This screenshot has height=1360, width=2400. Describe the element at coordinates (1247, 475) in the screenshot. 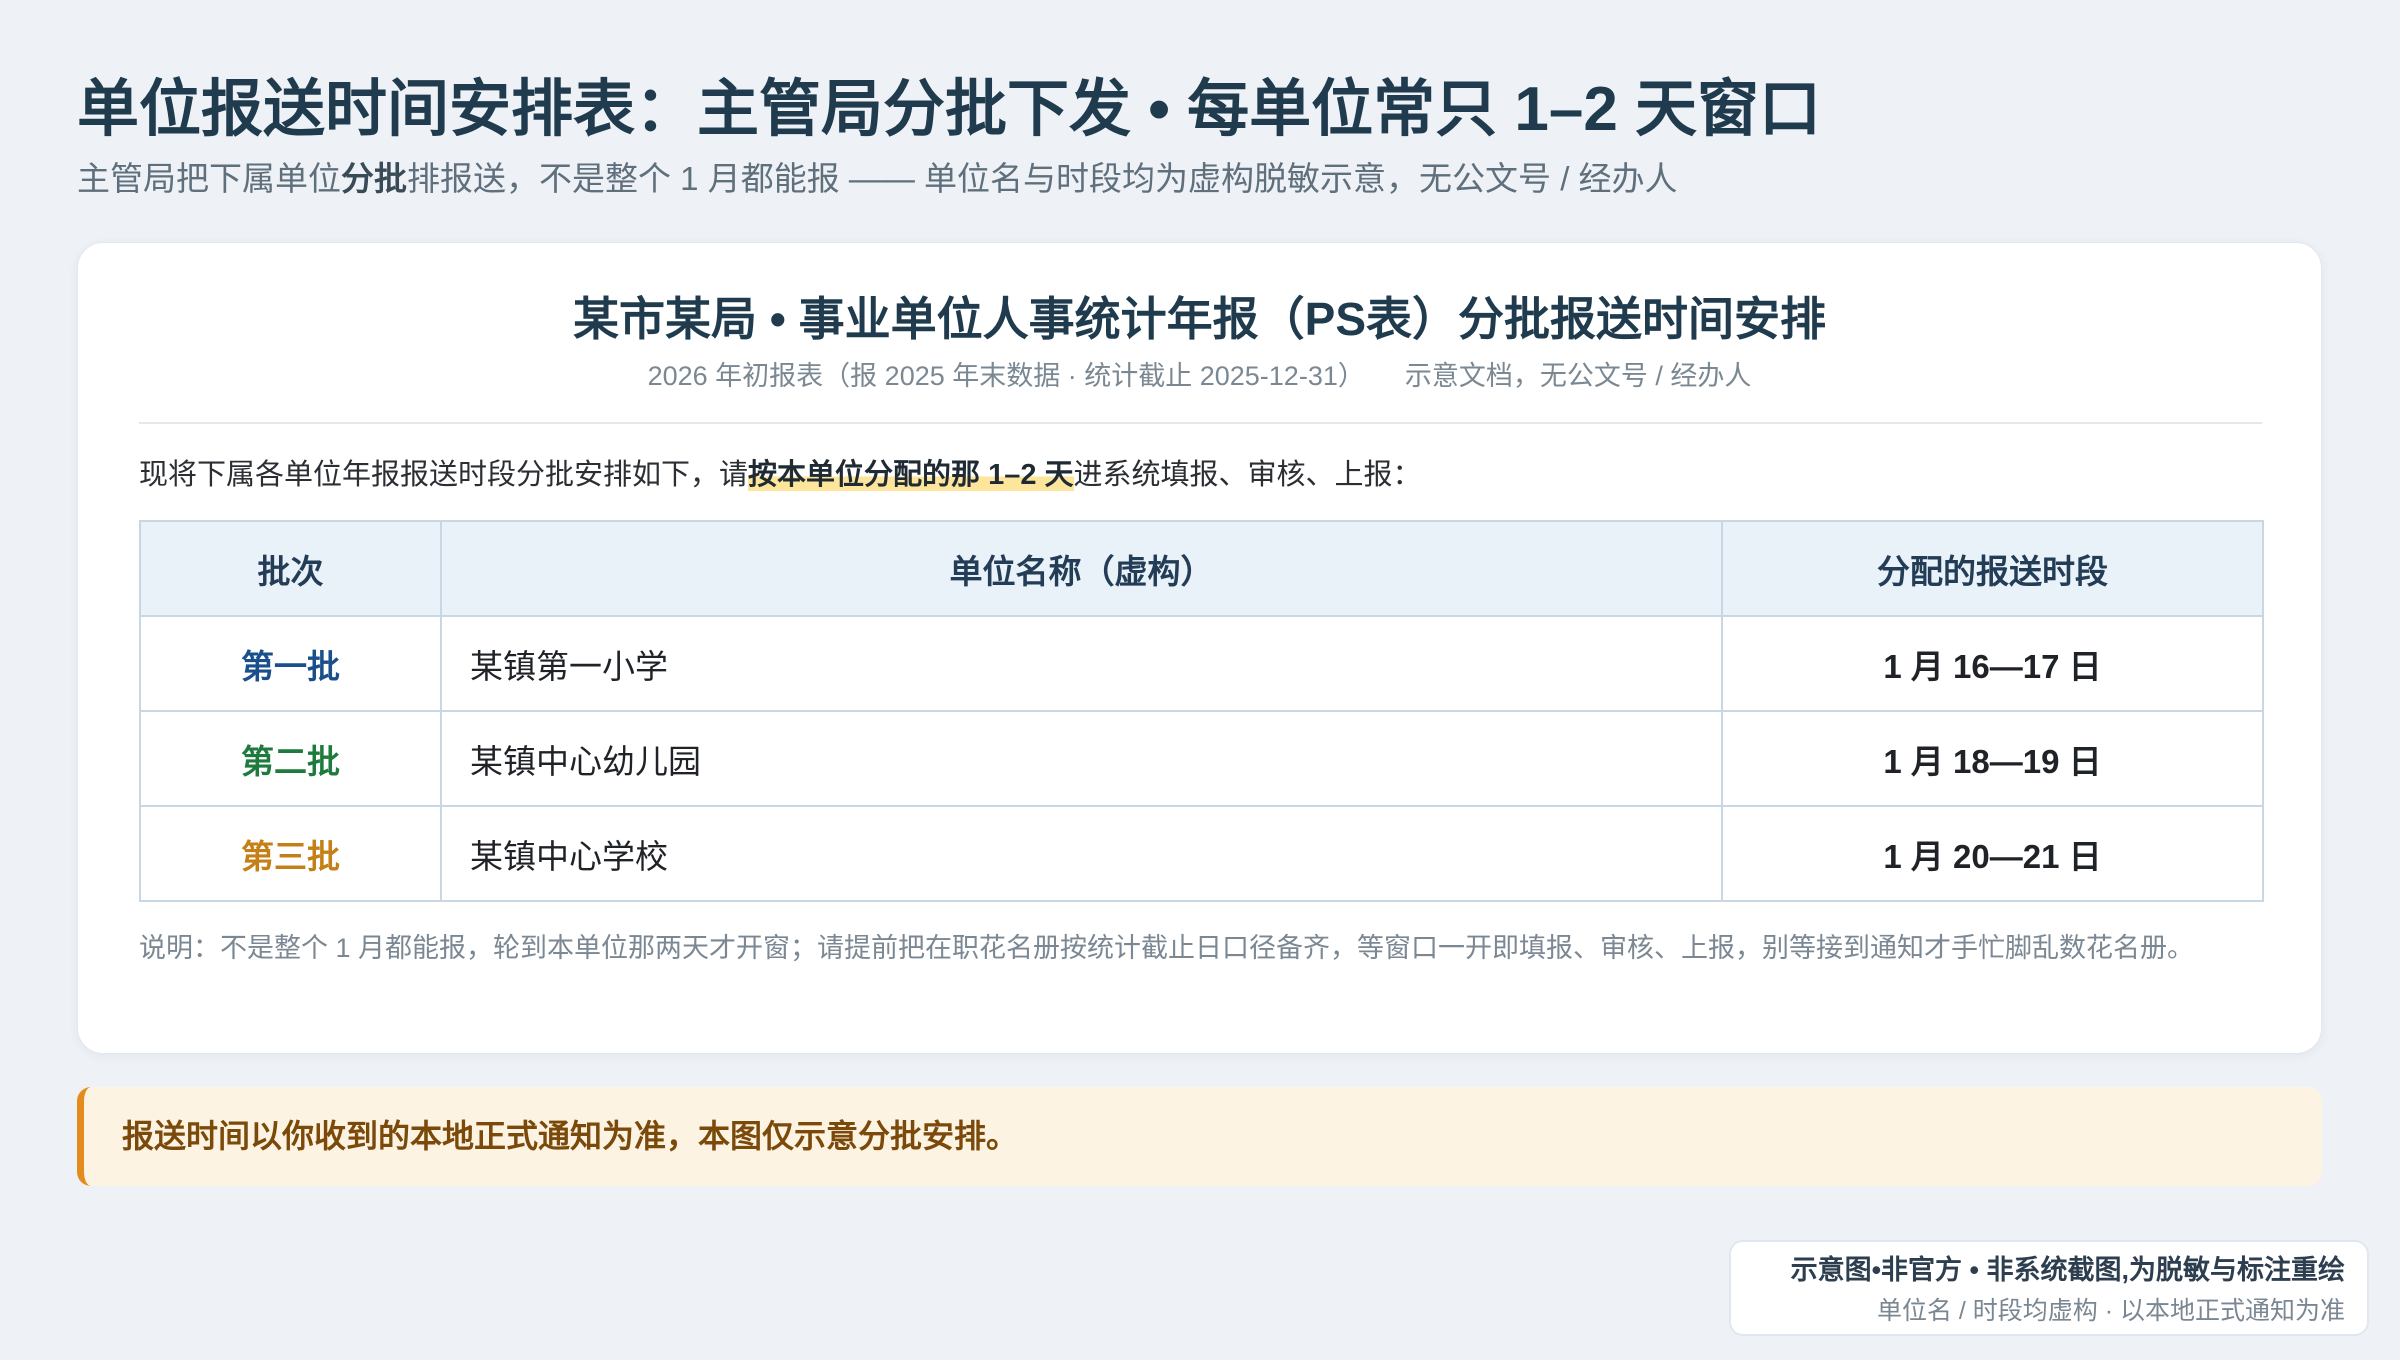

I see `intro-text-post: 进系统填报、审核、上报：` at that location.